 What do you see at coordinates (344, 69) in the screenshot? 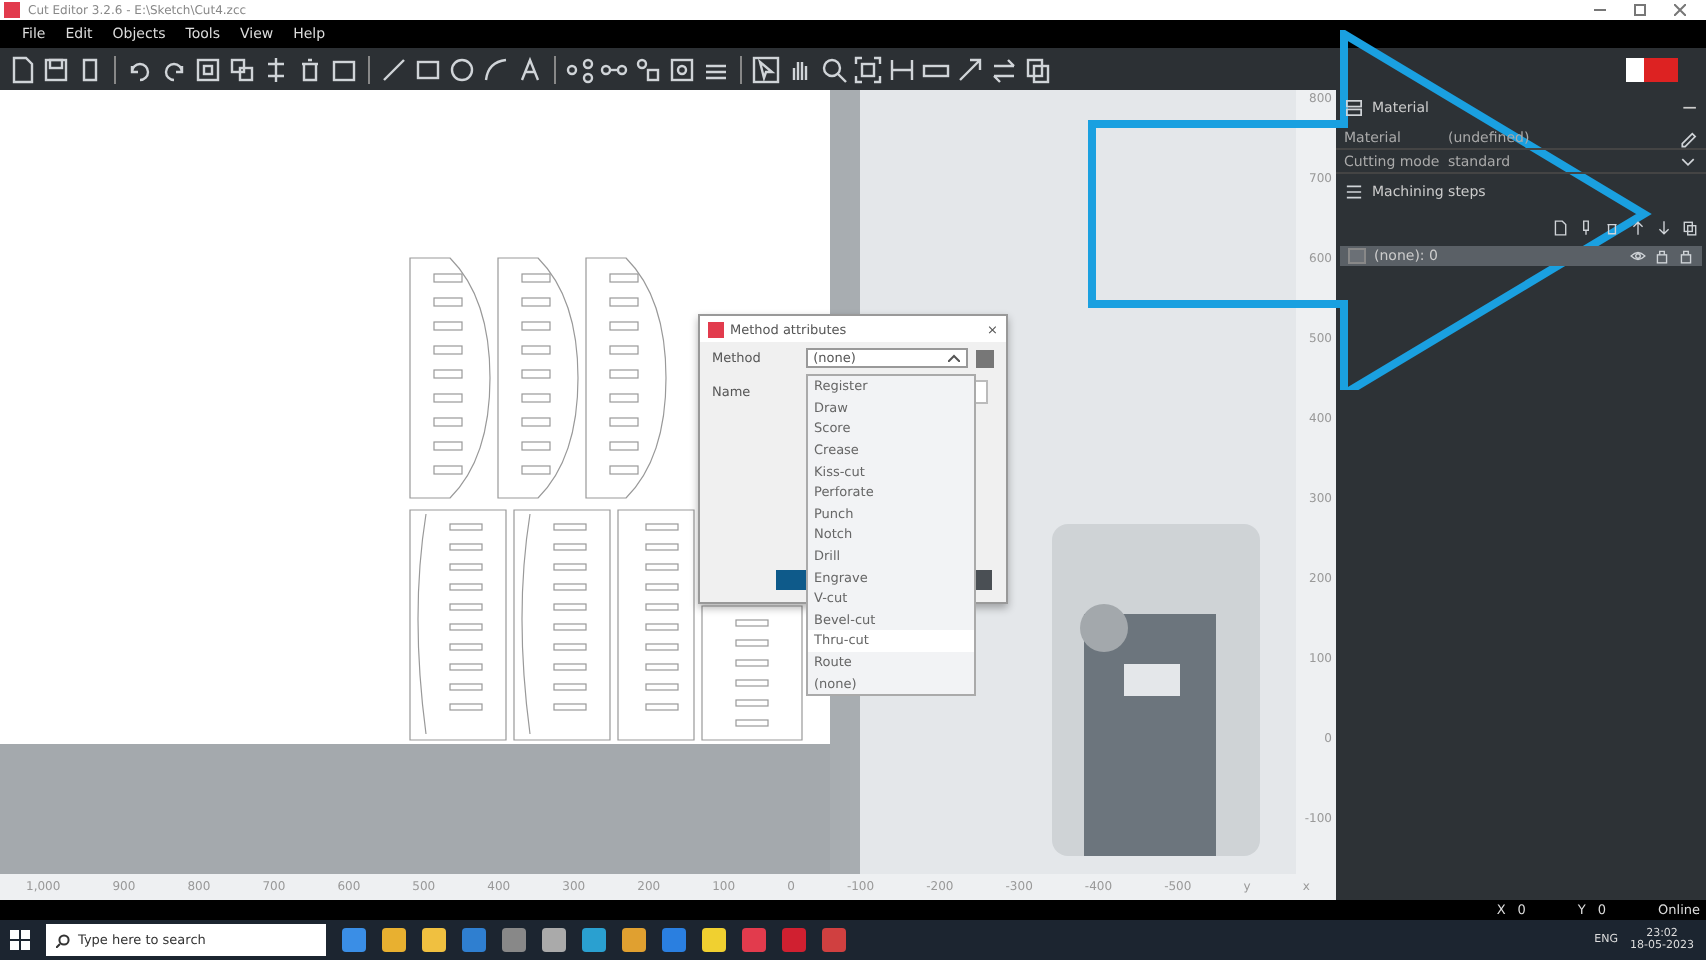
I see `box-icon` at bounding box center [344, 69].